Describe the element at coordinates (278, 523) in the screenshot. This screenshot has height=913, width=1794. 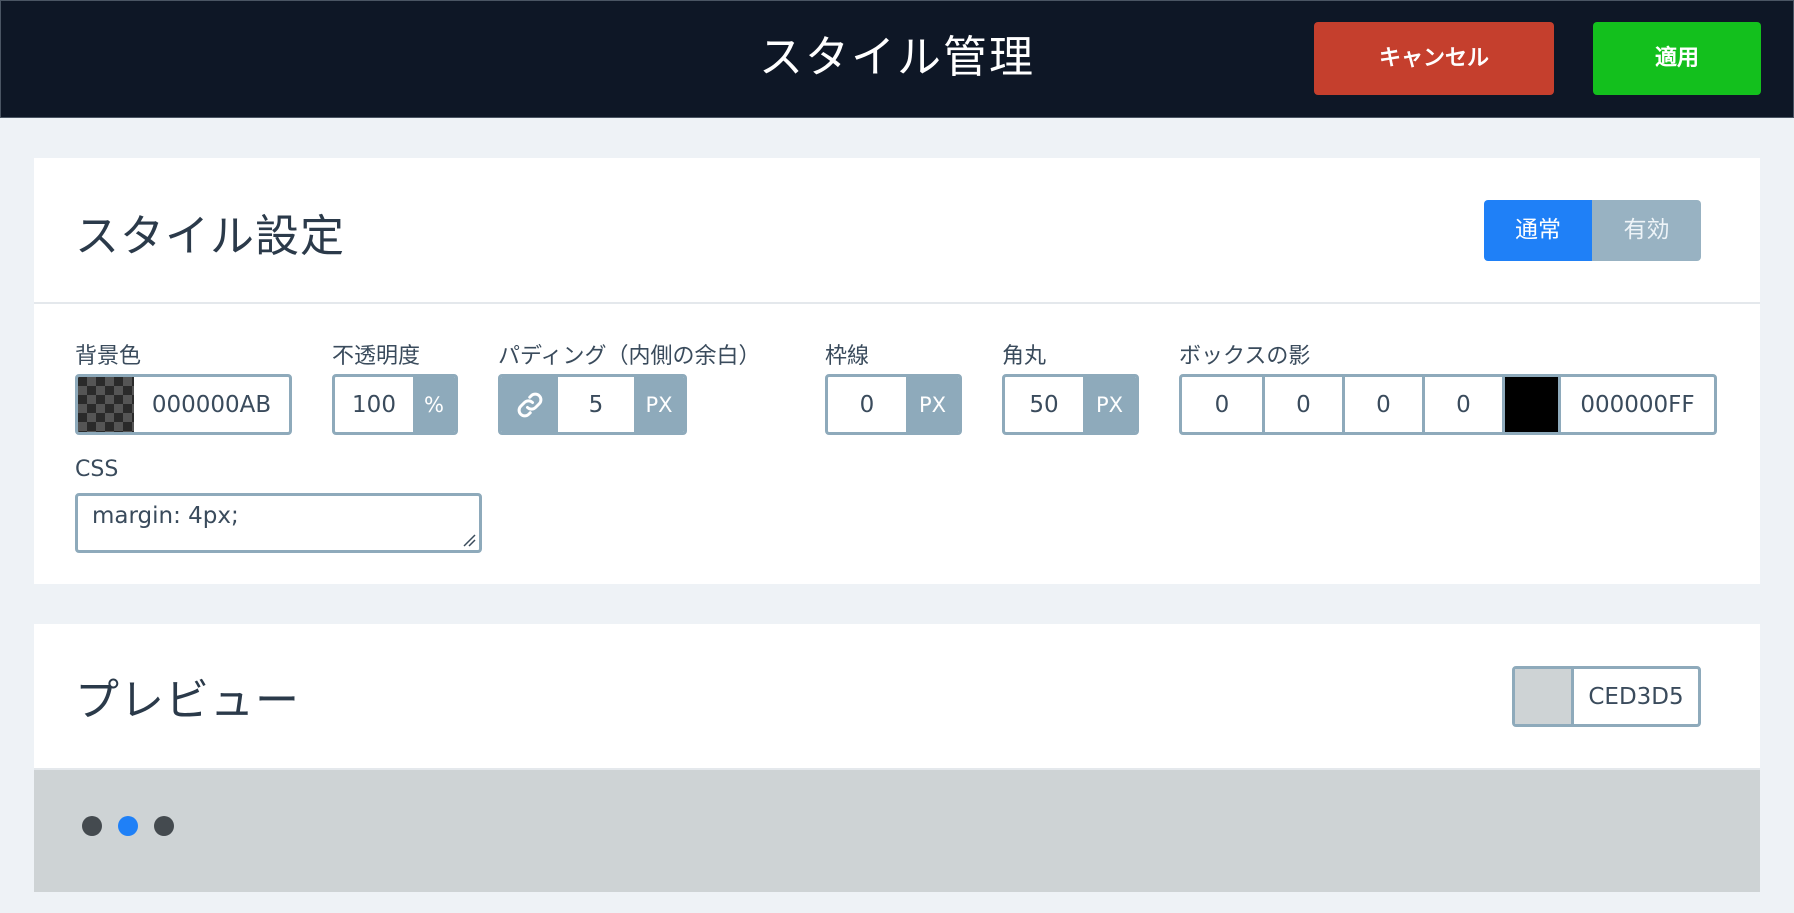
I see `css-textarea: margin: 4px;` at that location.